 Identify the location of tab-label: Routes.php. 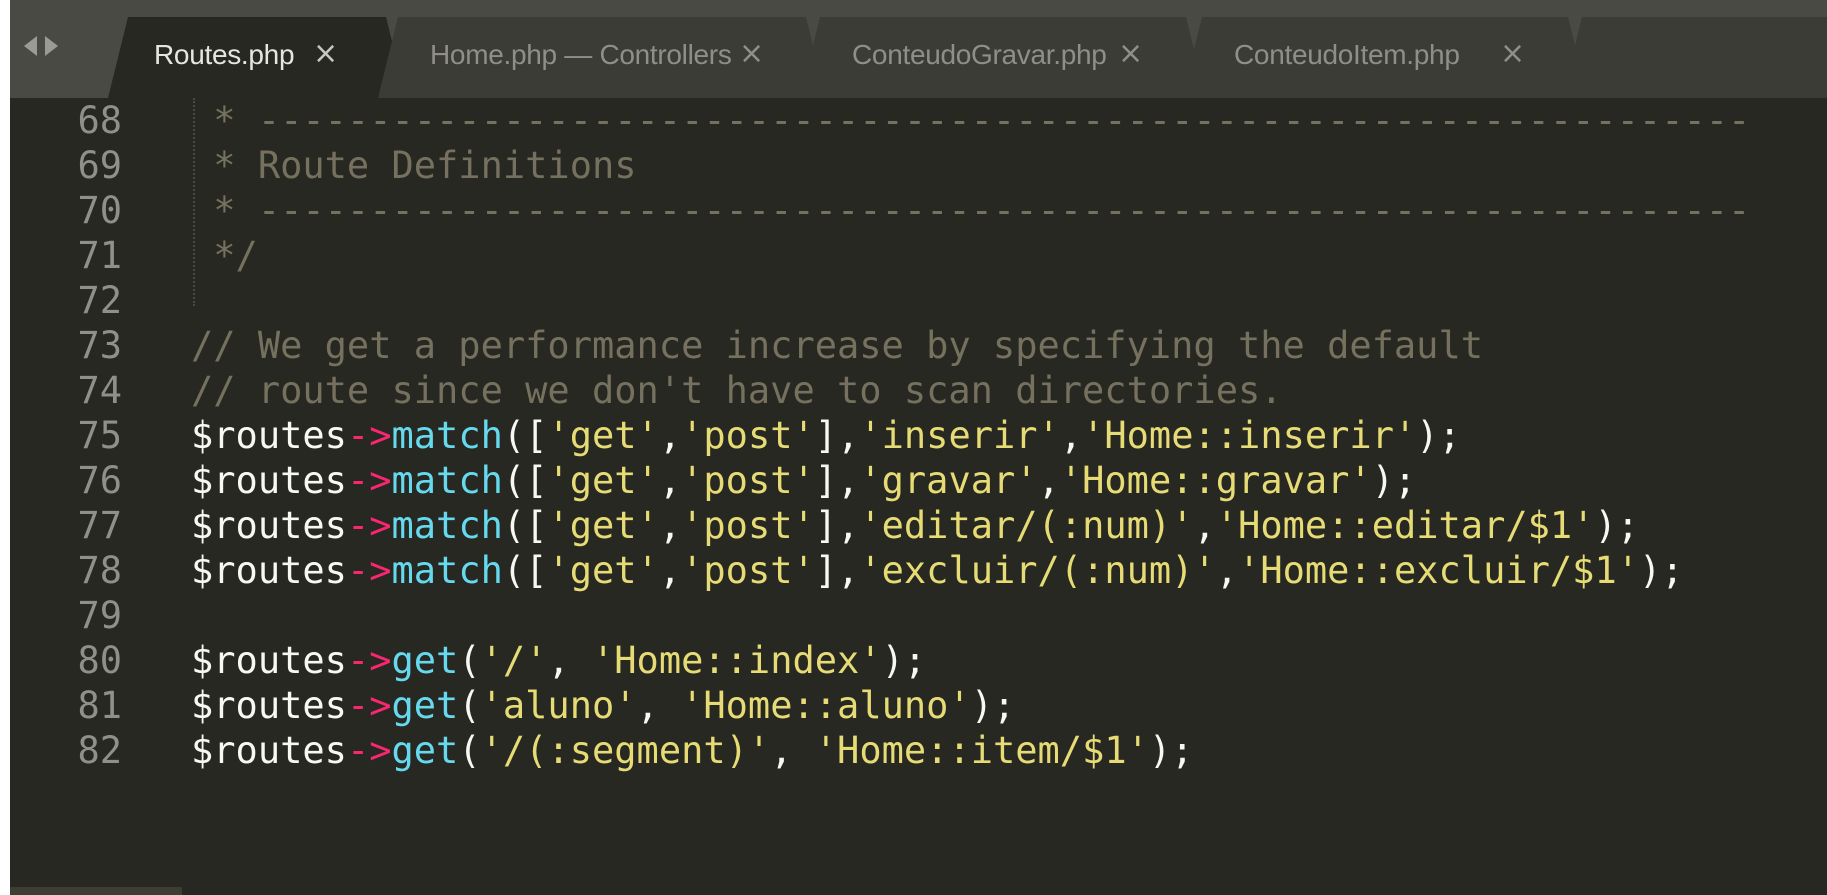
(224, 54).